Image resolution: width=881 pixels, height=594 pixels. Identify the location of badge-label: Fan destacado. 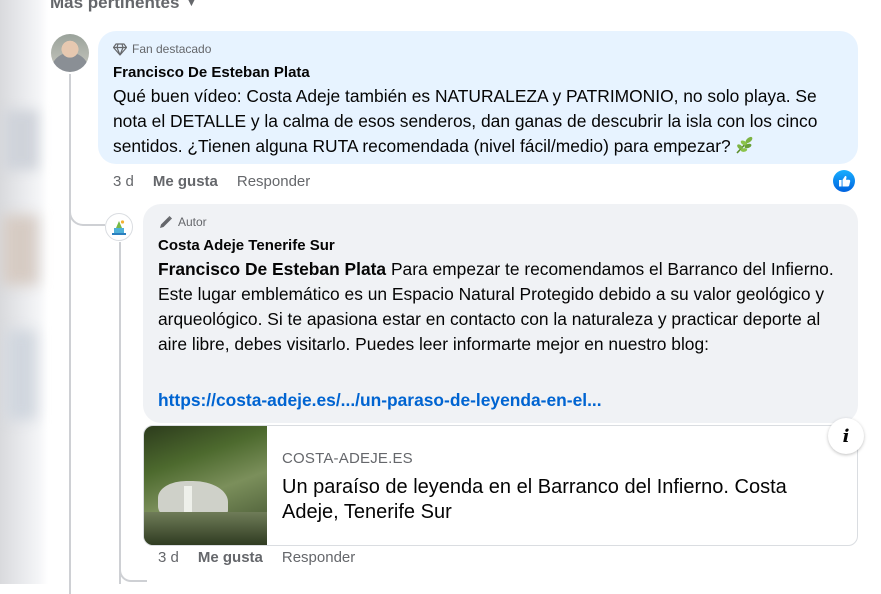
(172, 49).